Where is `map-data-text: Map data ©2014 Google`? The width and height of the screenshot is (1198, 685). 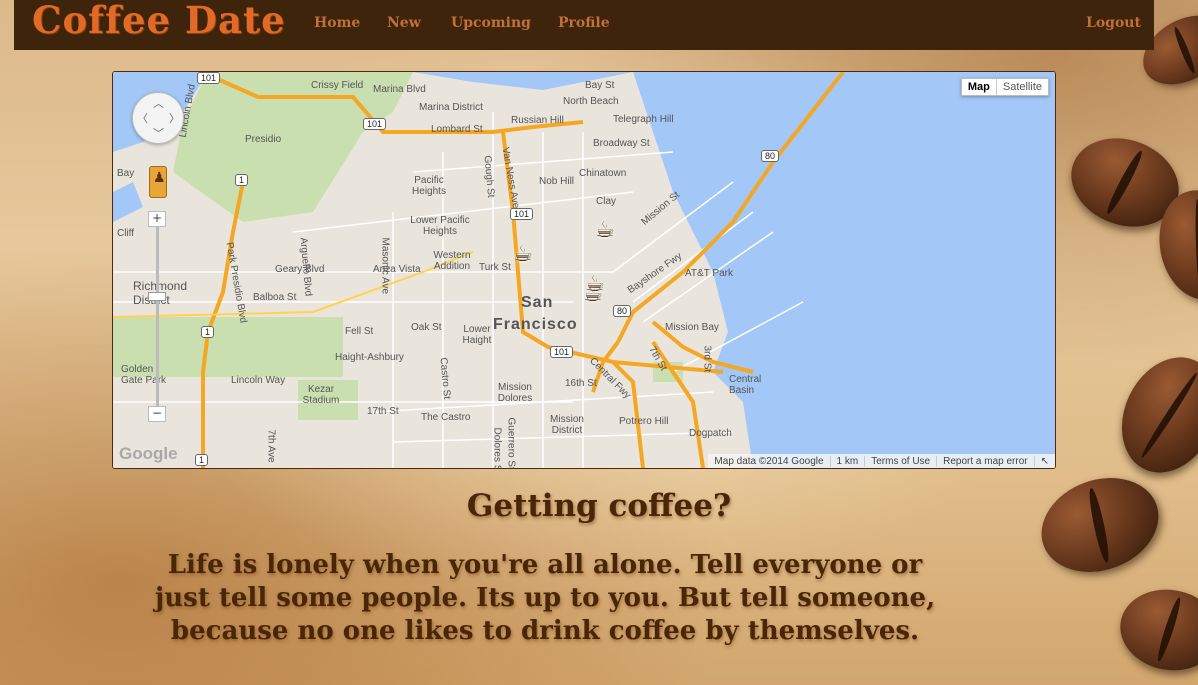 map-data-text: Map data ©2014 Google is located at coordinates (769, 461).